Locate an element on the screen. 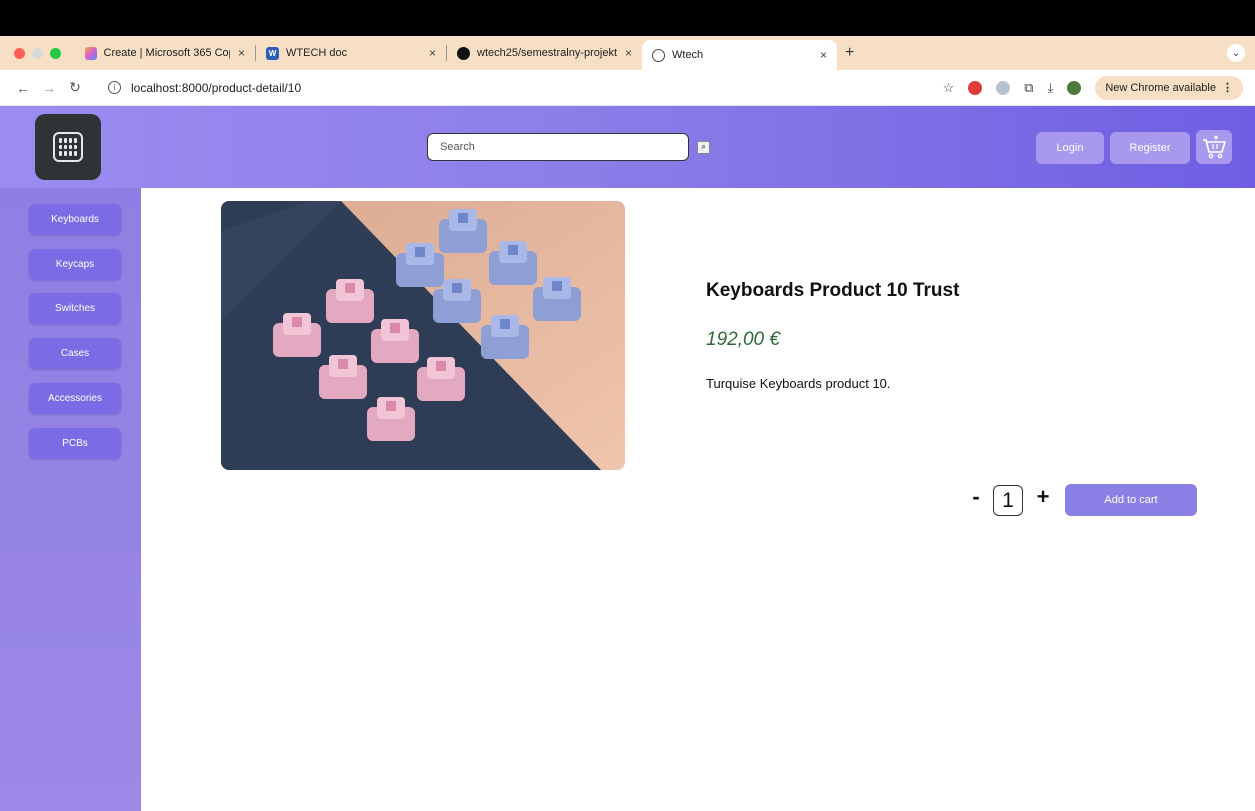  tab-title: WTECH doc is located at coordinates (317, 53).